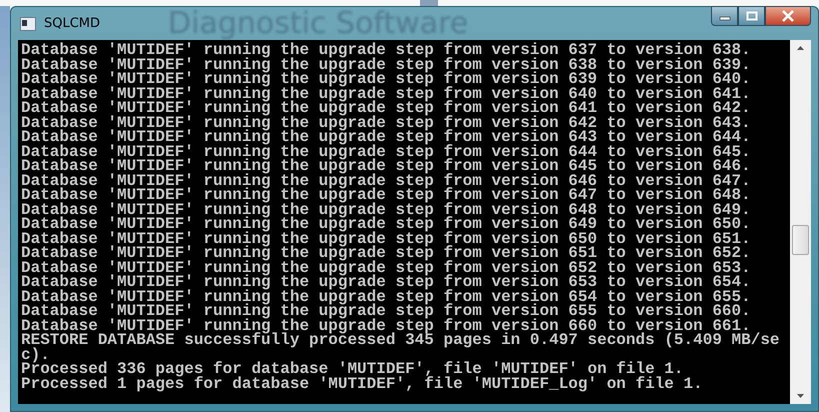 This screenshot has width=819, height=412. I want to click on console-line: Database 'MUTIDEF' running the upgrade step from version 644 to version 645., so click(386, 151).